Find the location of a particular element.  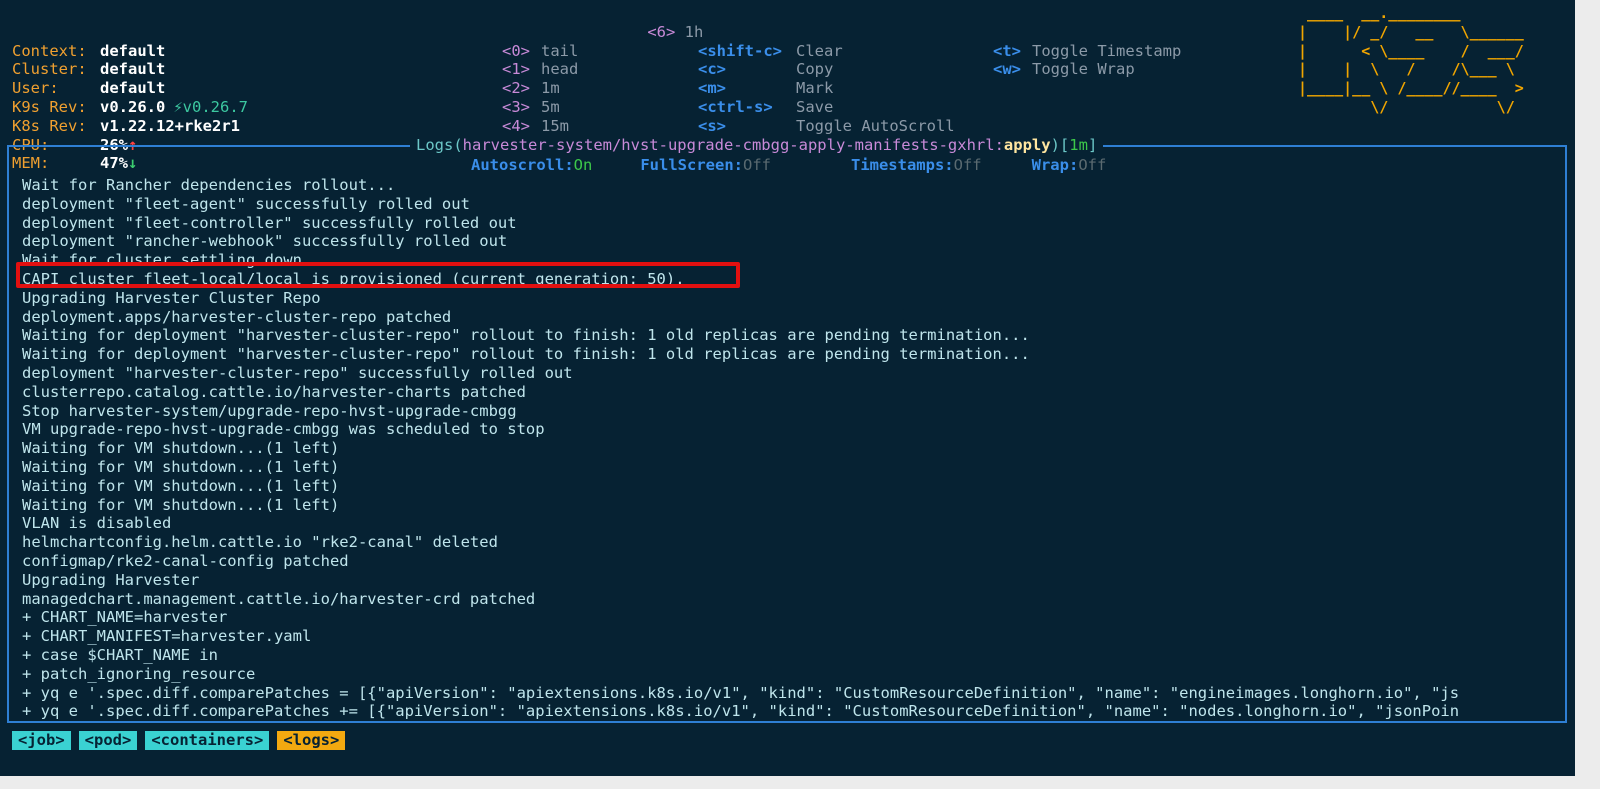

breadcrumb-item: <pod> is located at coordinates (108, 740).